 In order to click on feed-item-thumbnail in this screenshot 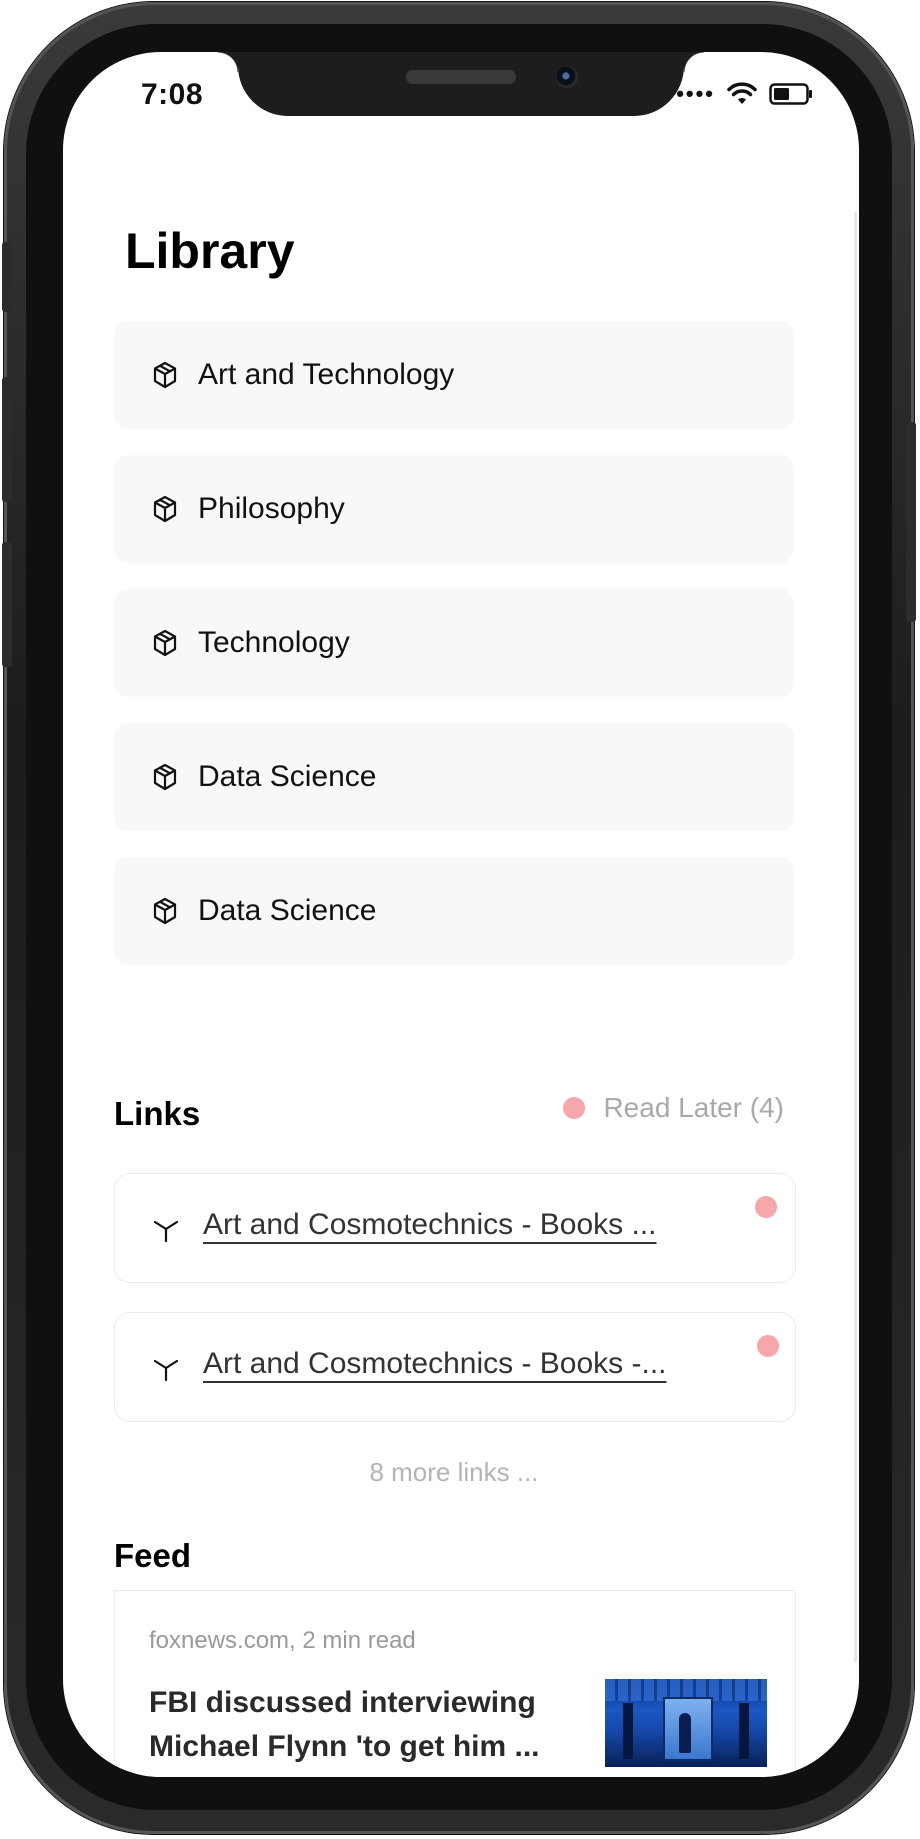, I will do `click(686, 1723)`.